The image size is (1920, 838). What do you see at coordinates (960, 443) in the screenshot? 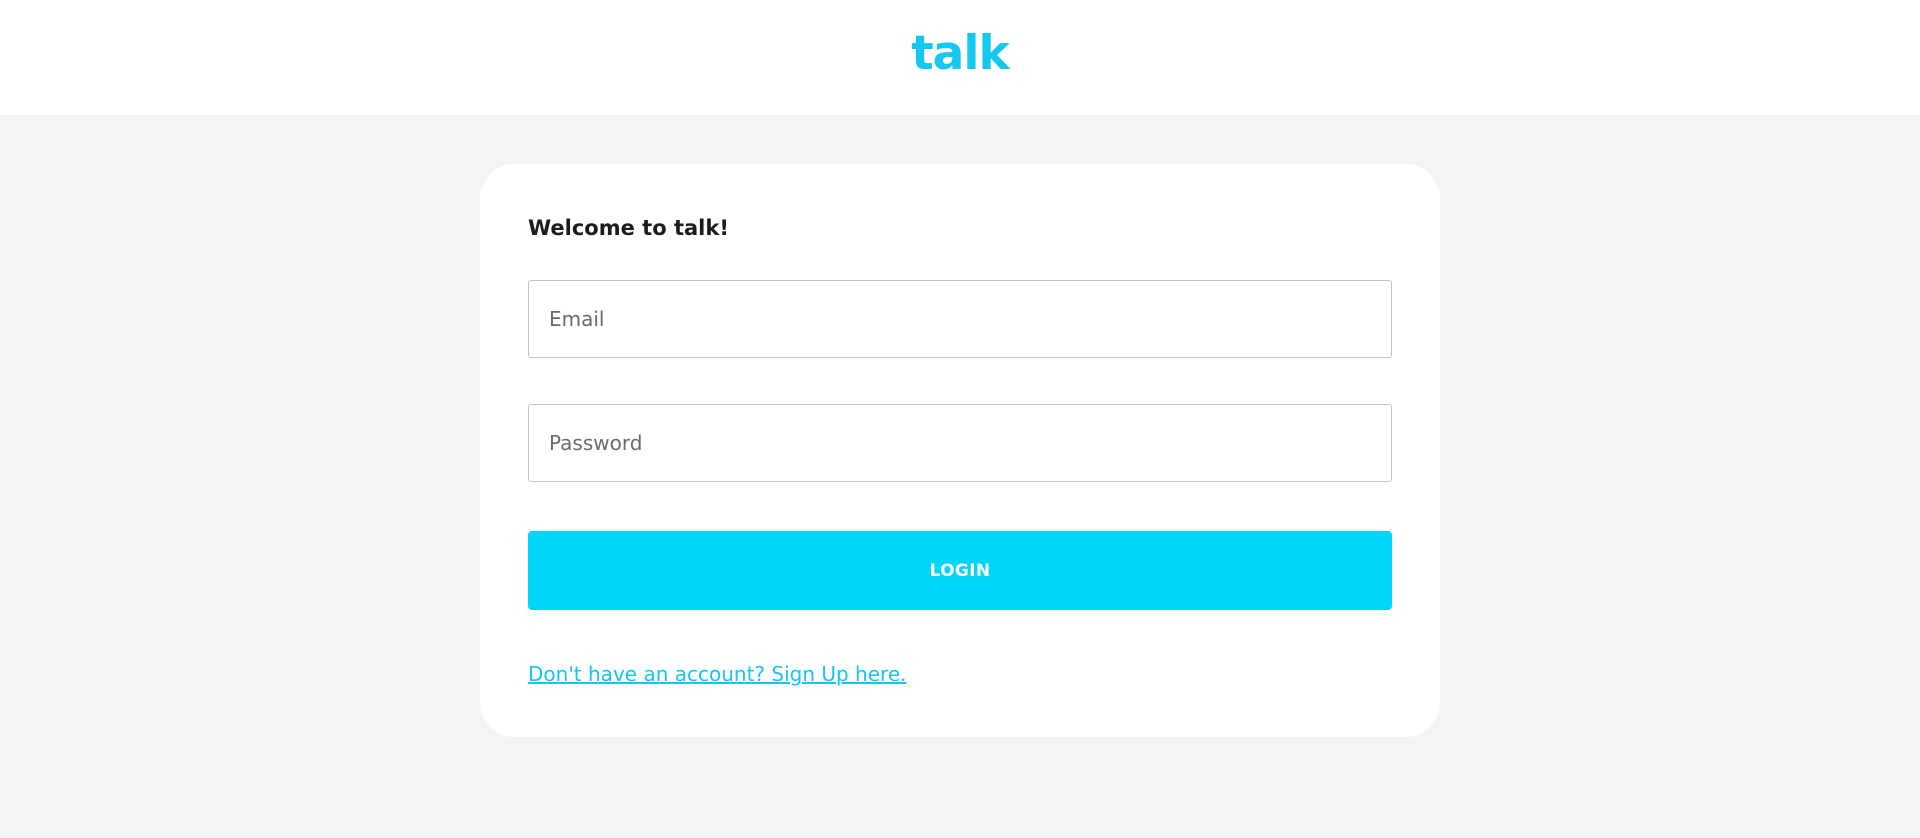
I see `password-input` at bounding box center [960, 443].